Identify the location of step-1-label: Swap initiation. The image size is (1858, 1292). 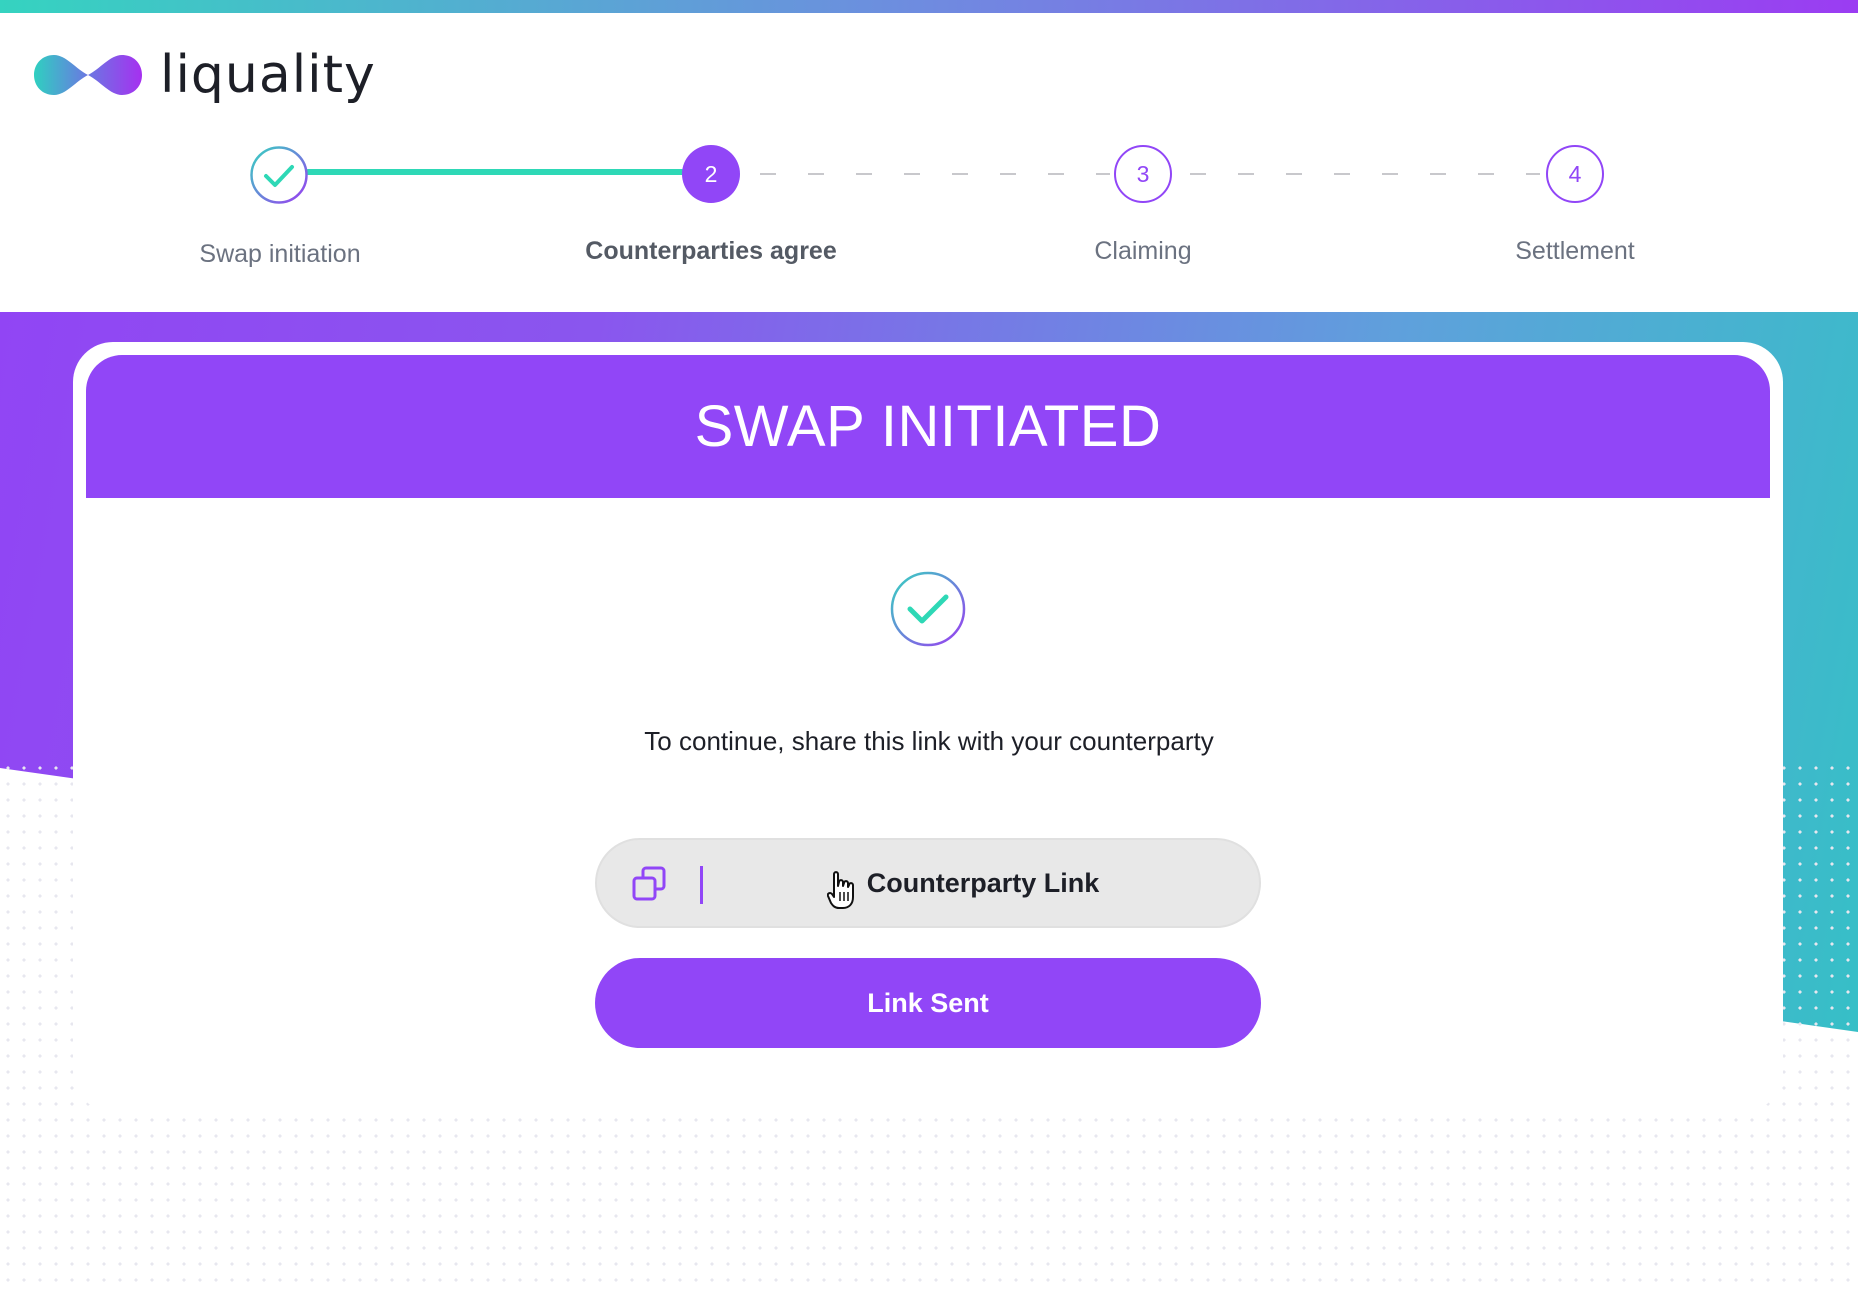
(280, 254).